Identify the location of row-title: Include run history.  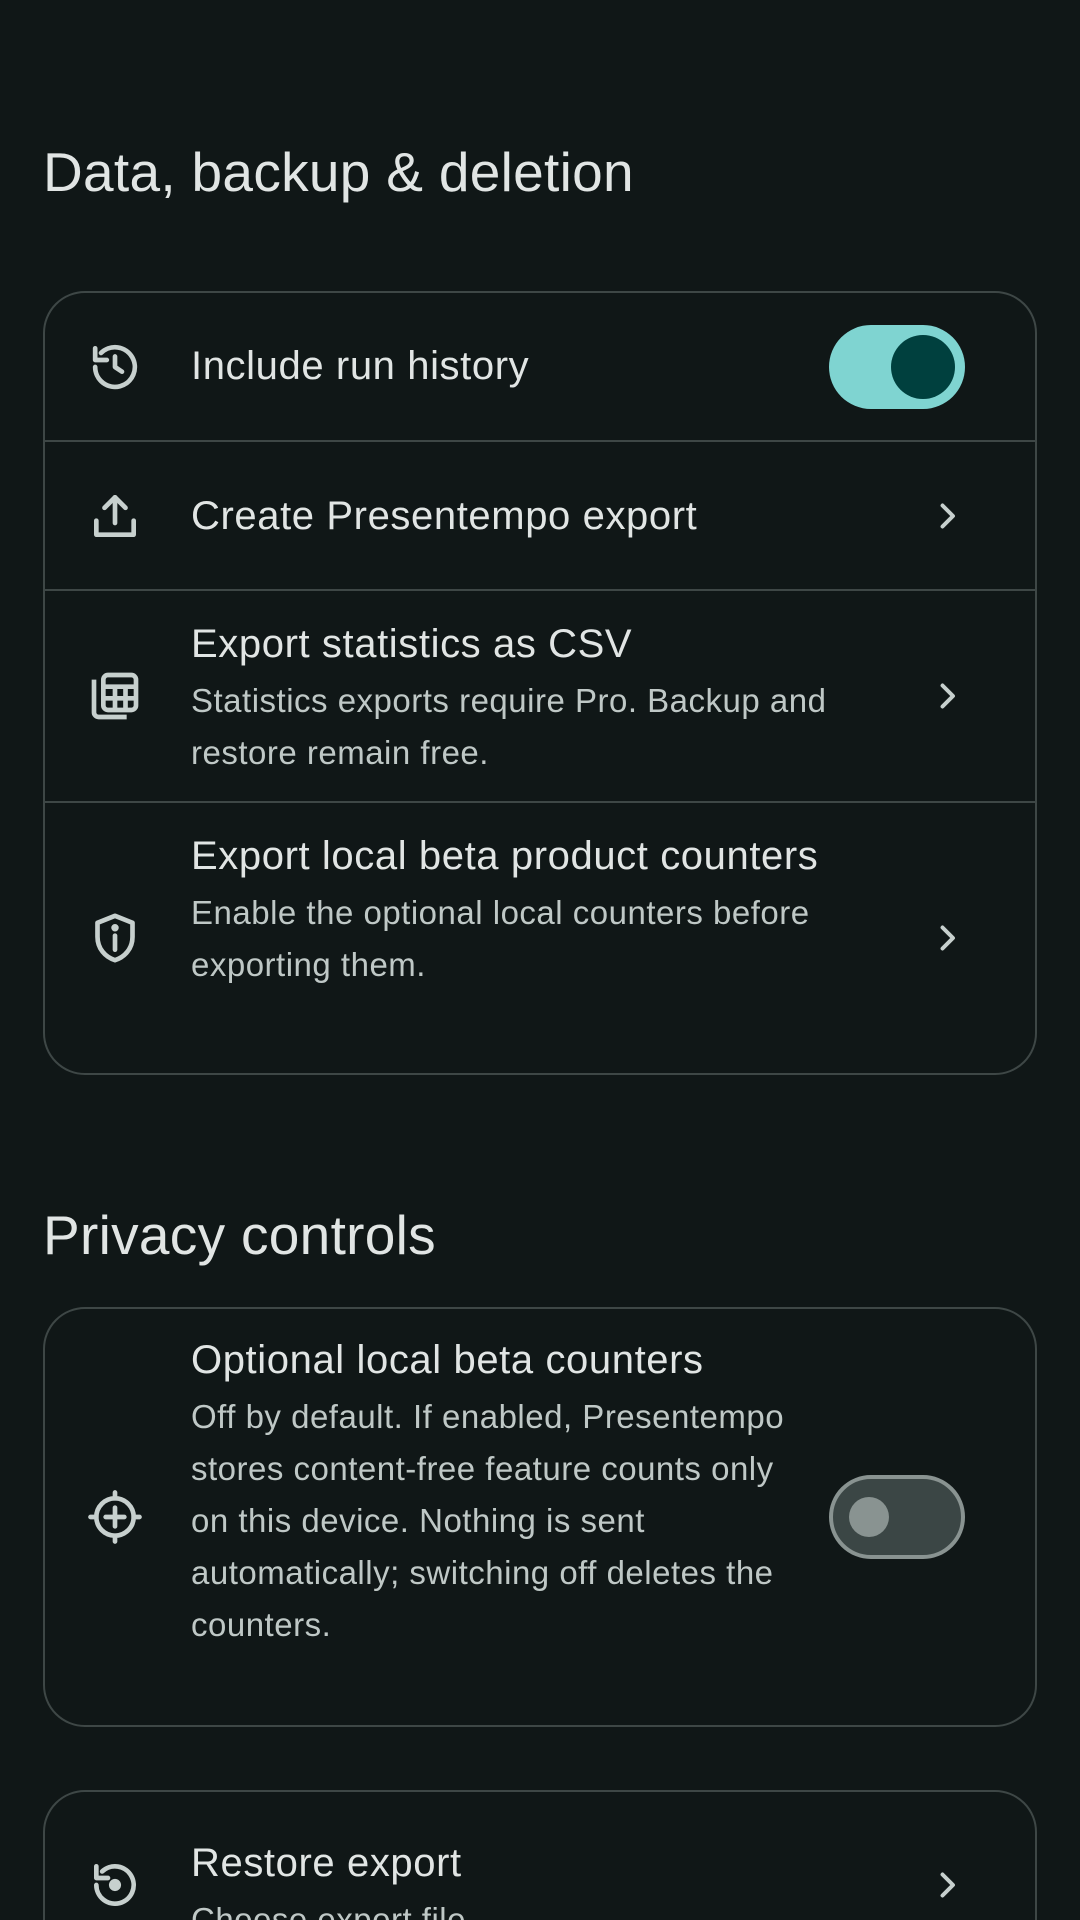
(360, 366).